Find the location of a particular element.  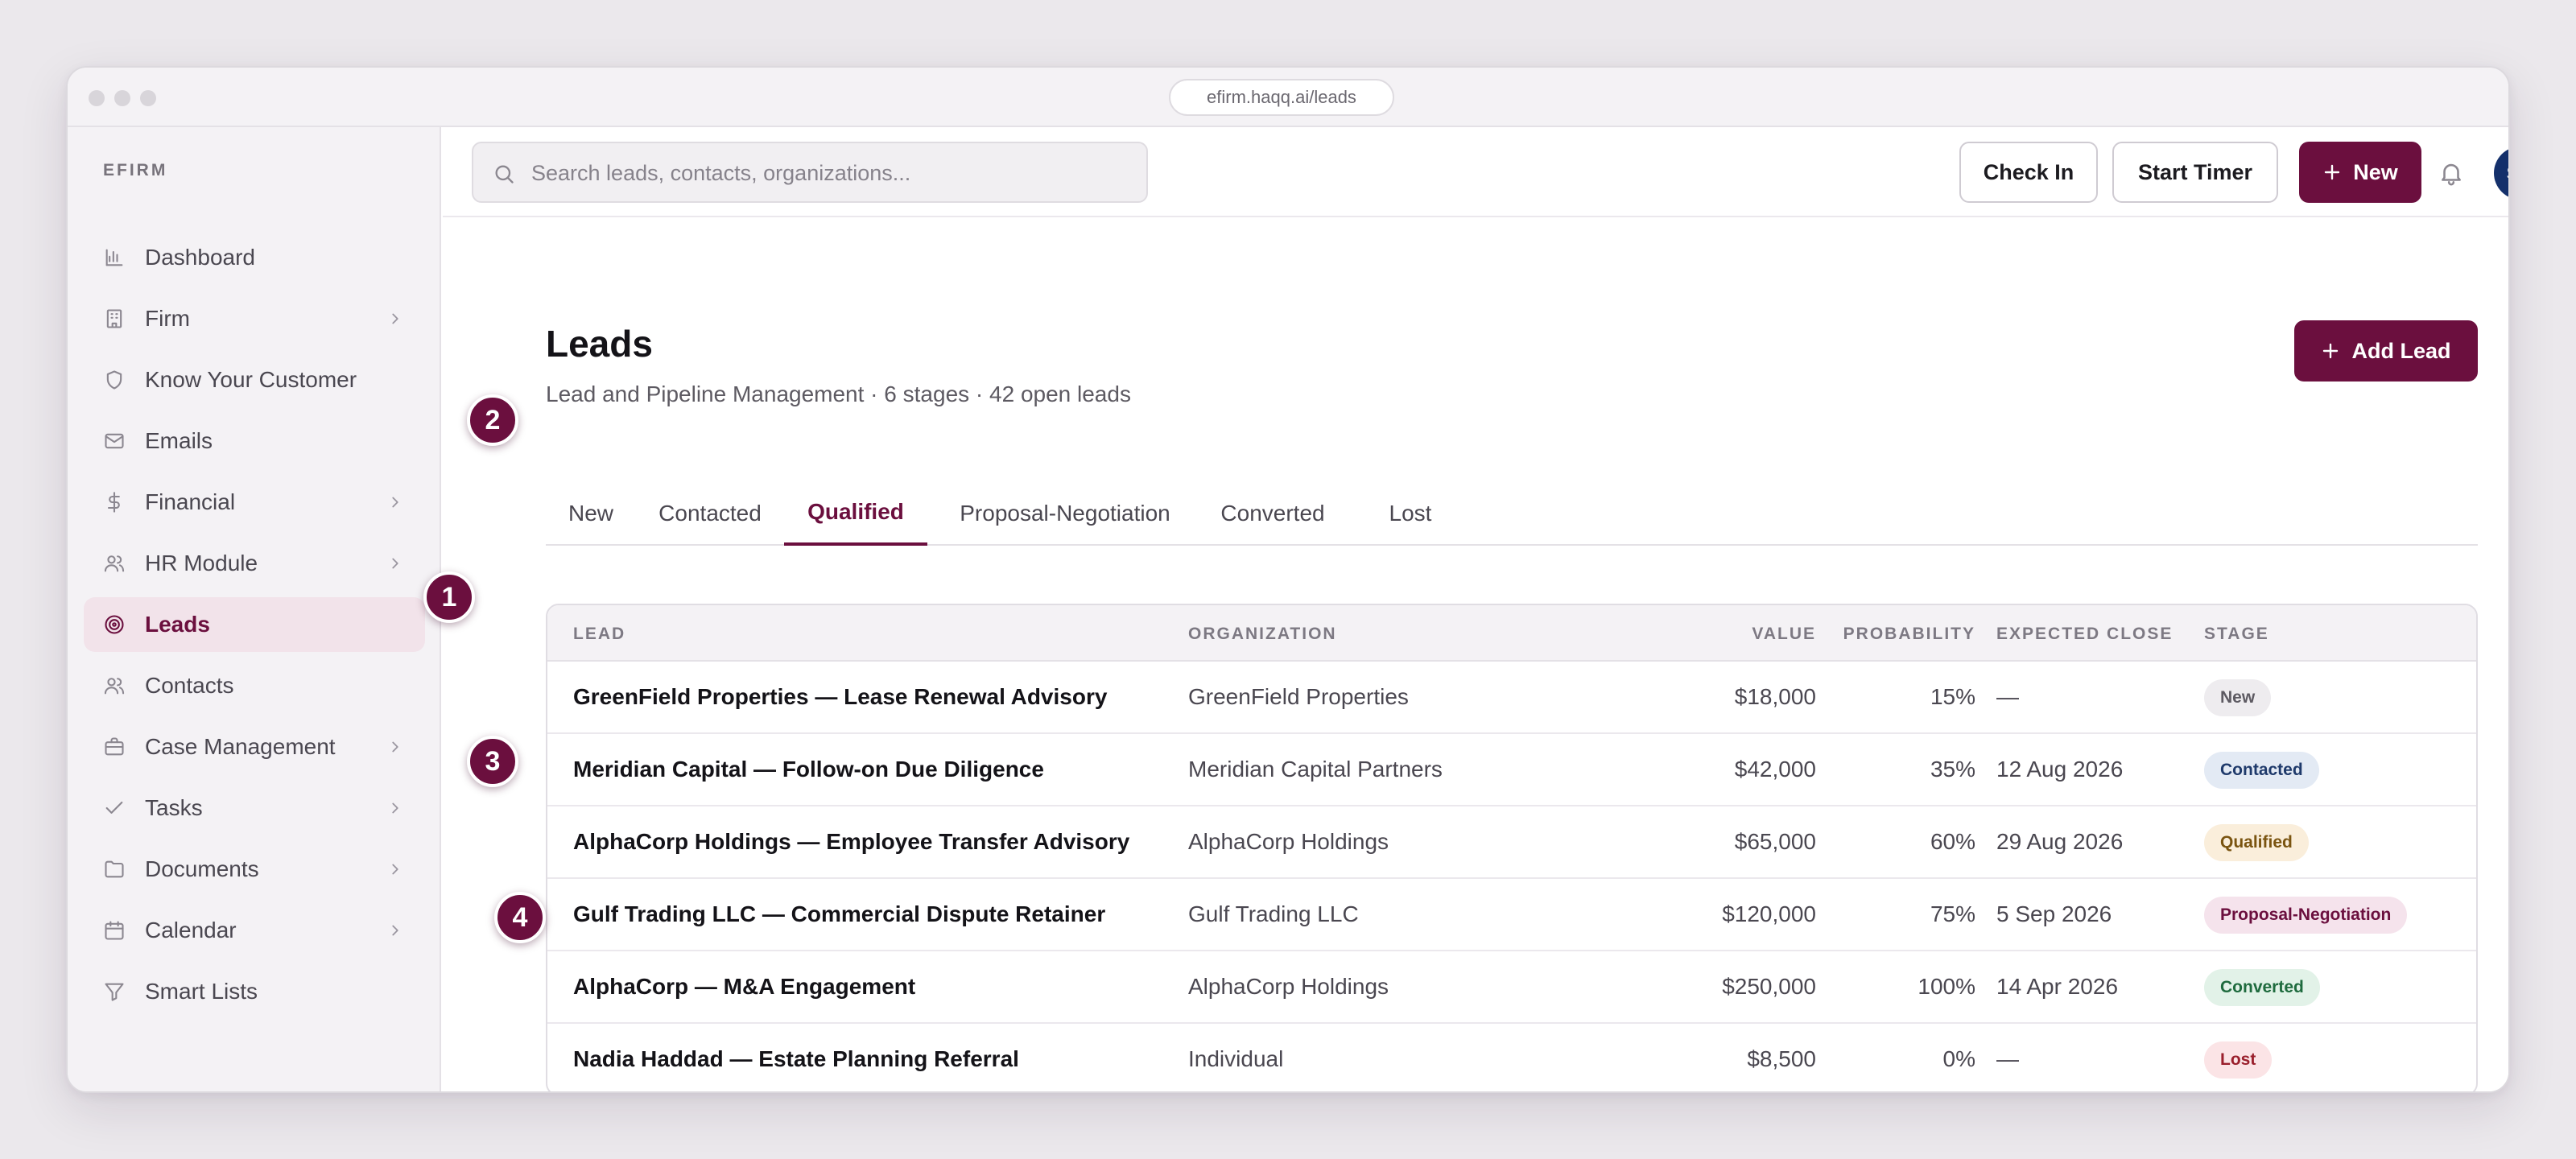

stage-badge: Lost is located at coordinates (2238, 1060).